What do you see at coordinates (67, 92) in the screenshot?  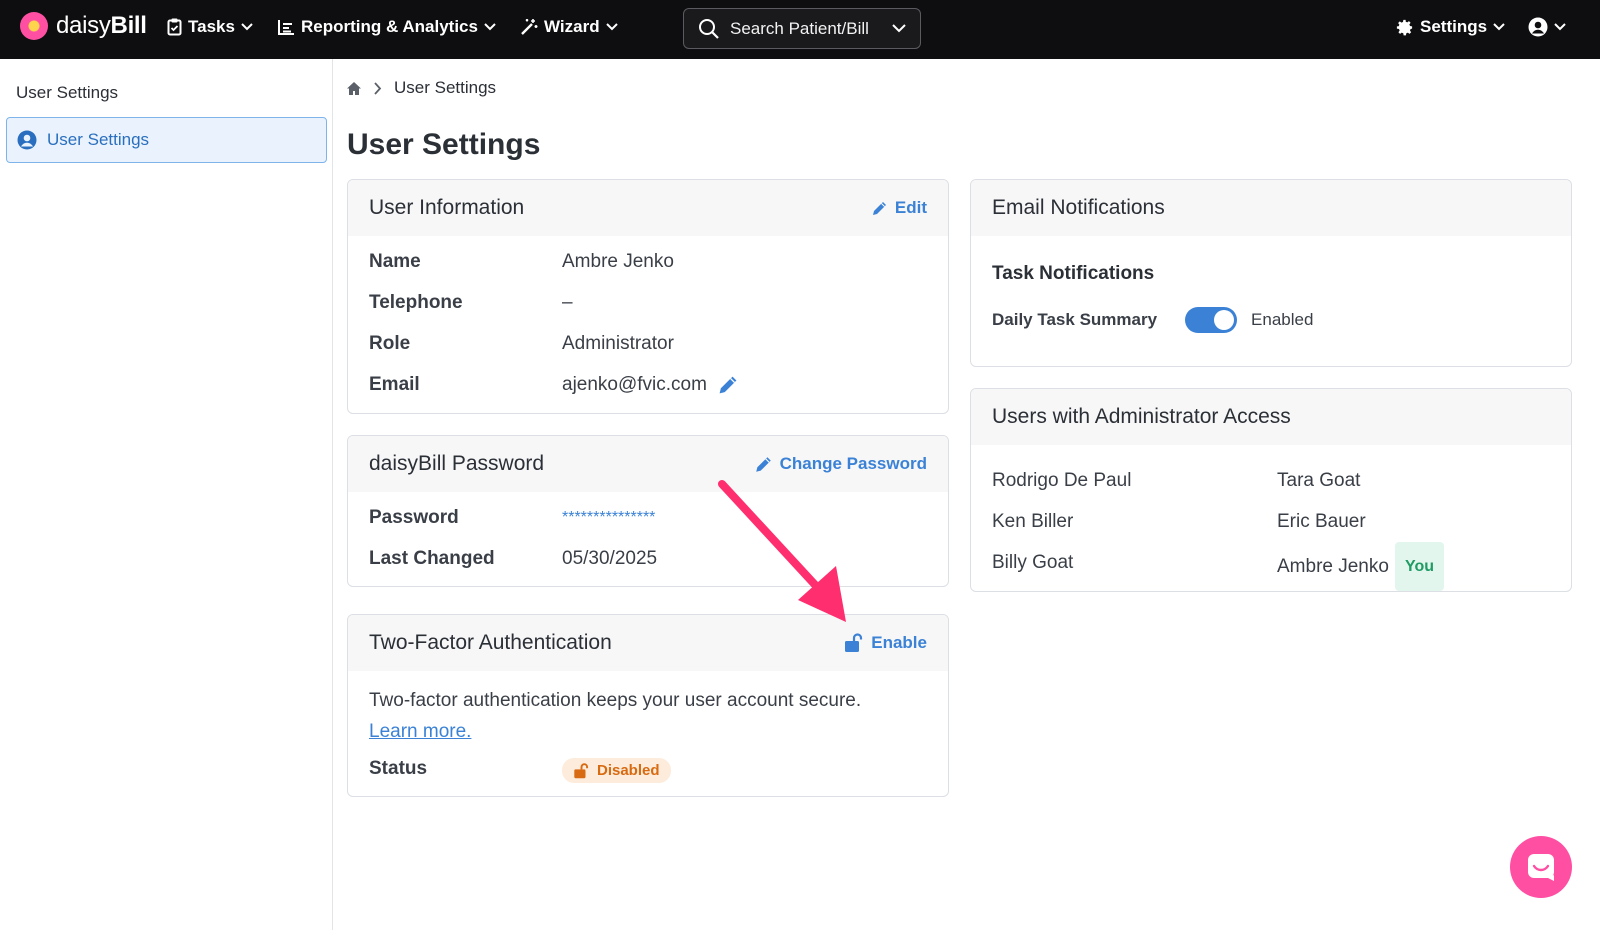 I see `sidebar-title: User Settings` at bounding box center [67, 92].